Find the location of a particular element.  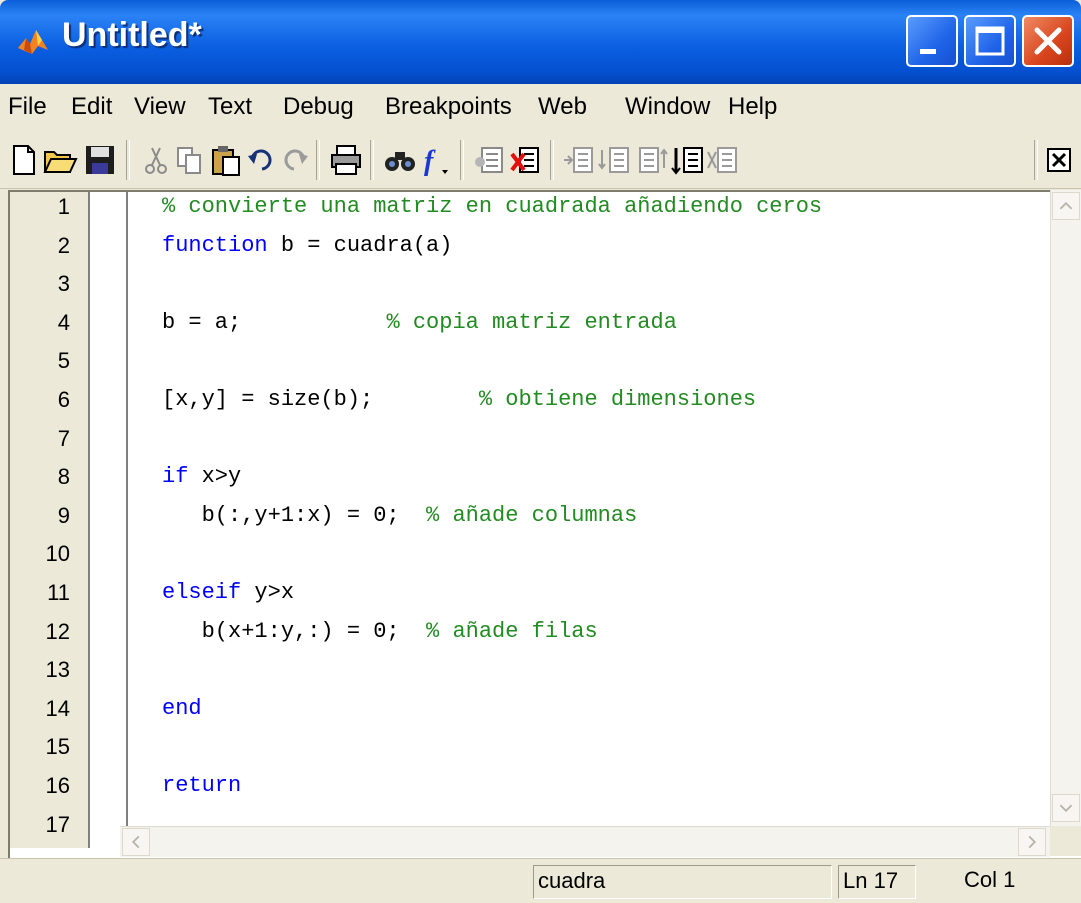

scroll-up-button is located at coordinates (1066, 206).